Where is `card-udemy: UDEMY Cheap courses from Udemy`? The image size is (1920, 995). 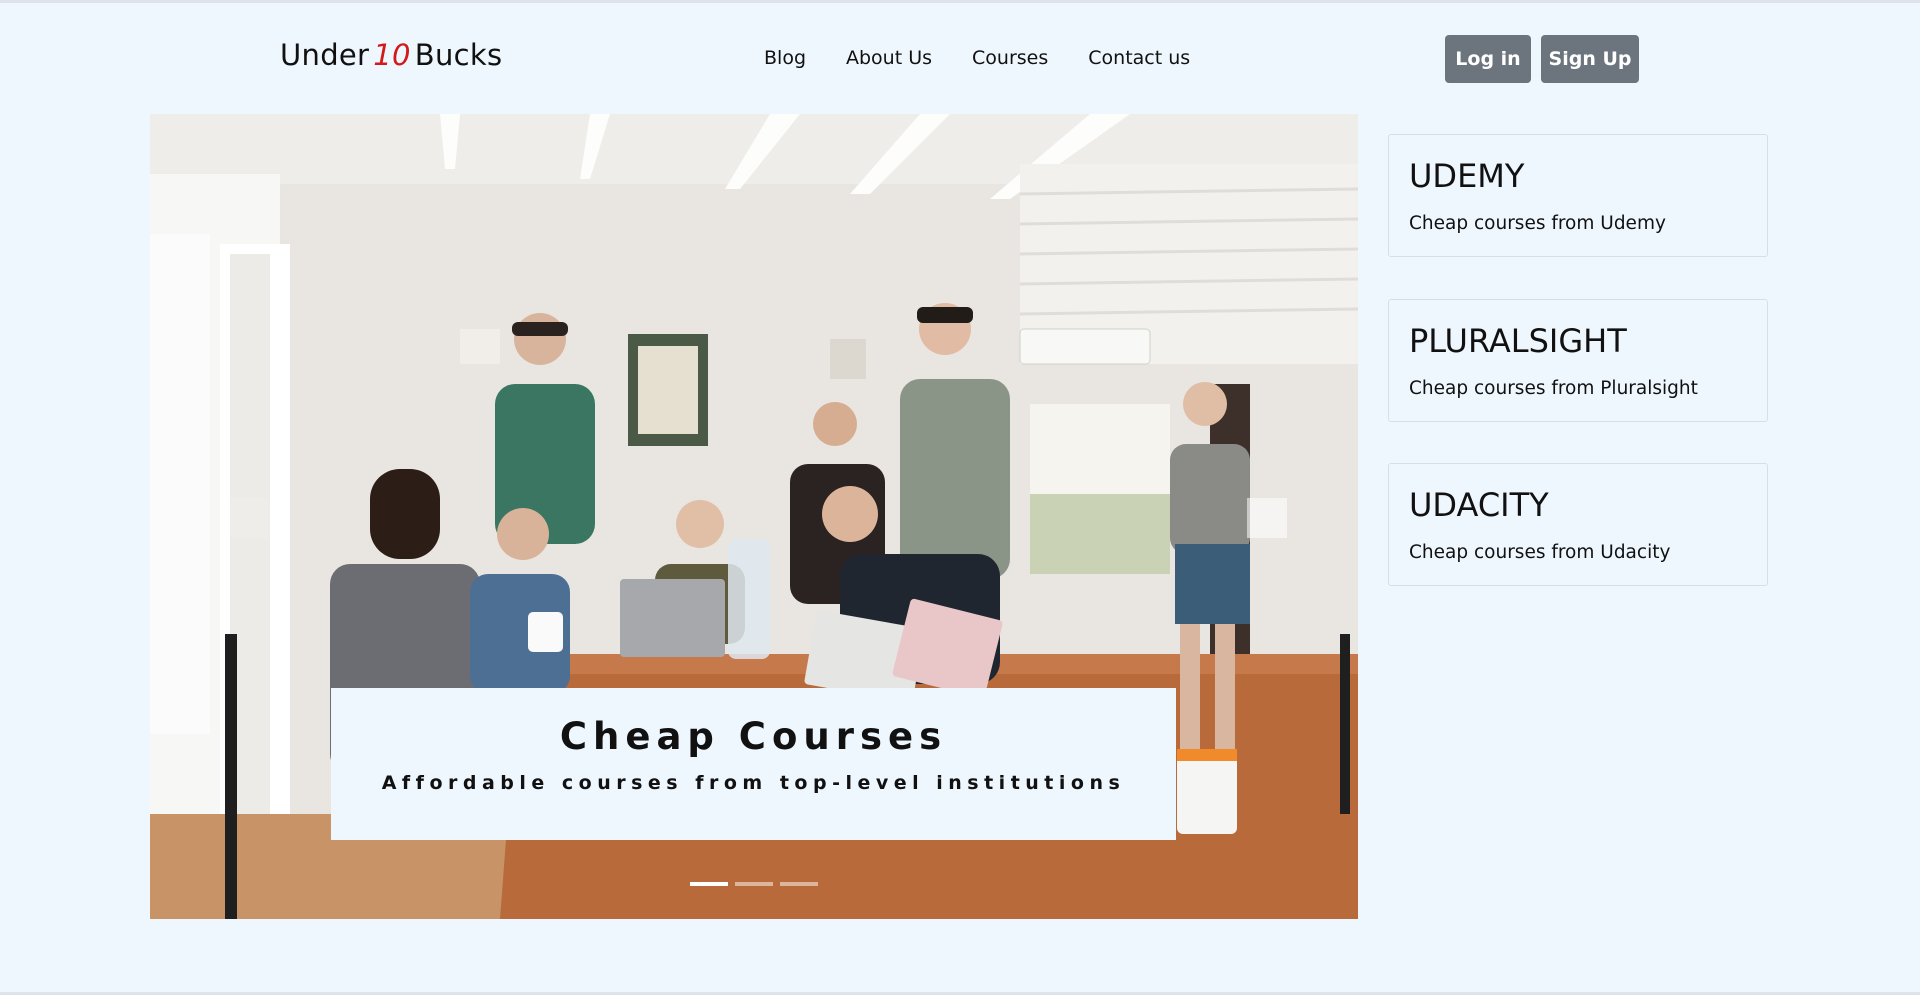 card-udemy: UDEMY Cheap courses from Udemy is located at coordinates (1578, 195).